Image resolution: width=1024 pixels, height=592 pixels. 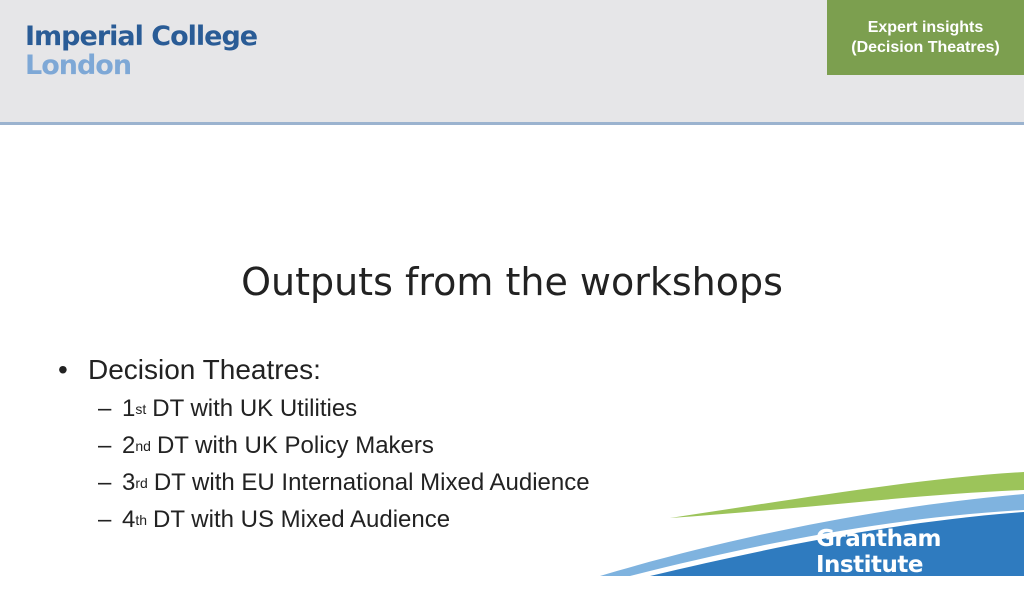 I want to click on item-number: 2, so click(x=129, y=445).